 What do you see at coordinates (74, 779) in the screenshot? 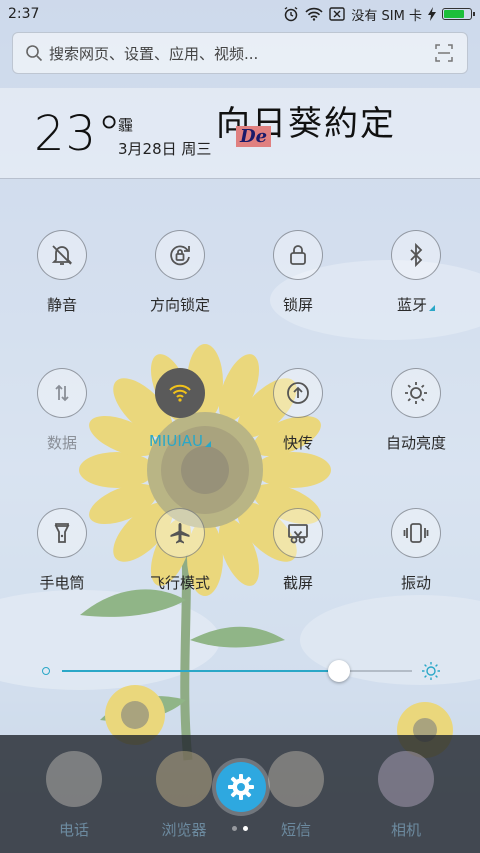
I see `phone-app-icon` at bounding box center [74, 779].